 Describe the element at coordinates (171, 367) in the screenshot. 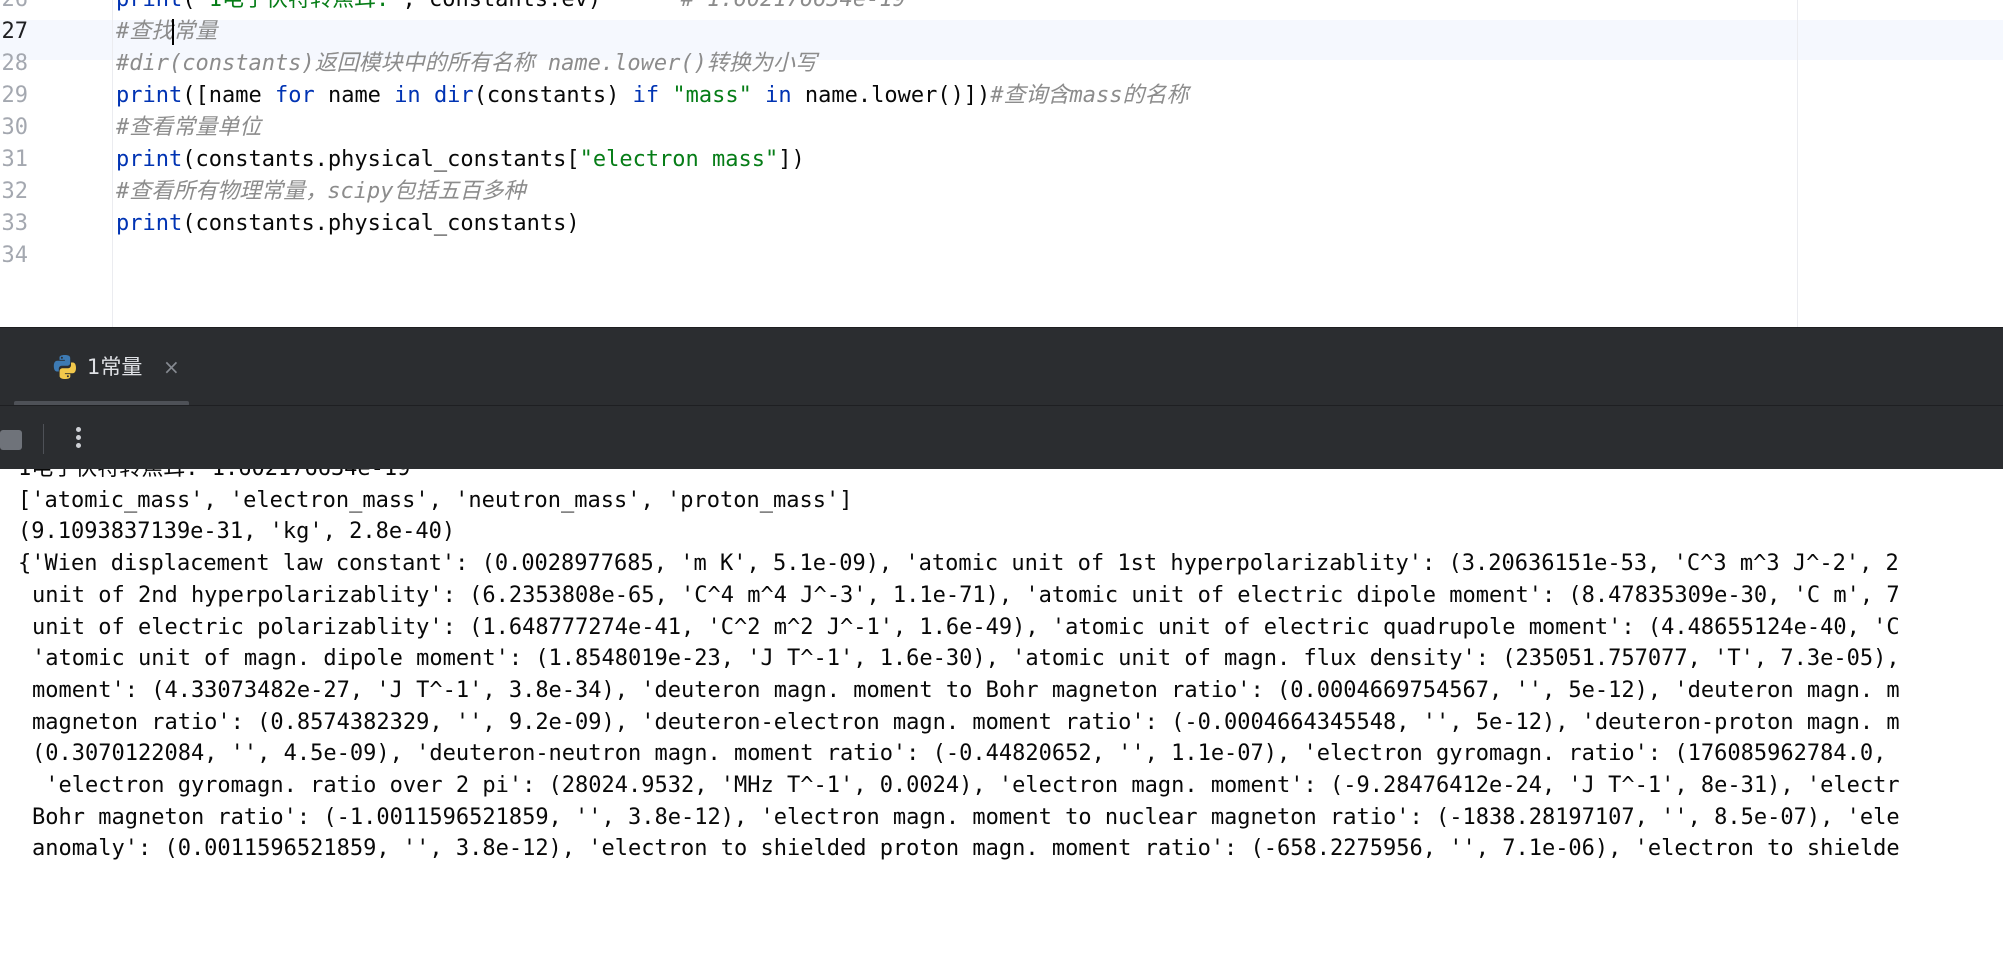

I see `close-icon: ×` at that location.